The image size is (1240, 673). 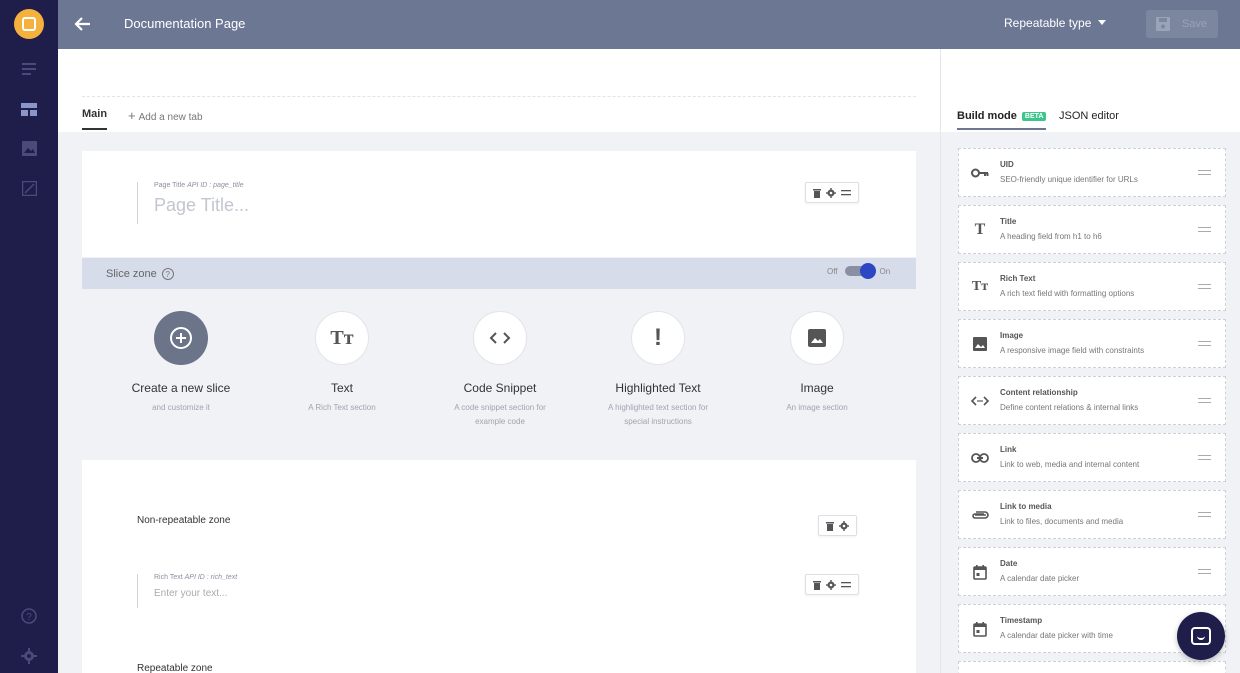 I want to click on slice-name: Image, so click(x=817, y=388).